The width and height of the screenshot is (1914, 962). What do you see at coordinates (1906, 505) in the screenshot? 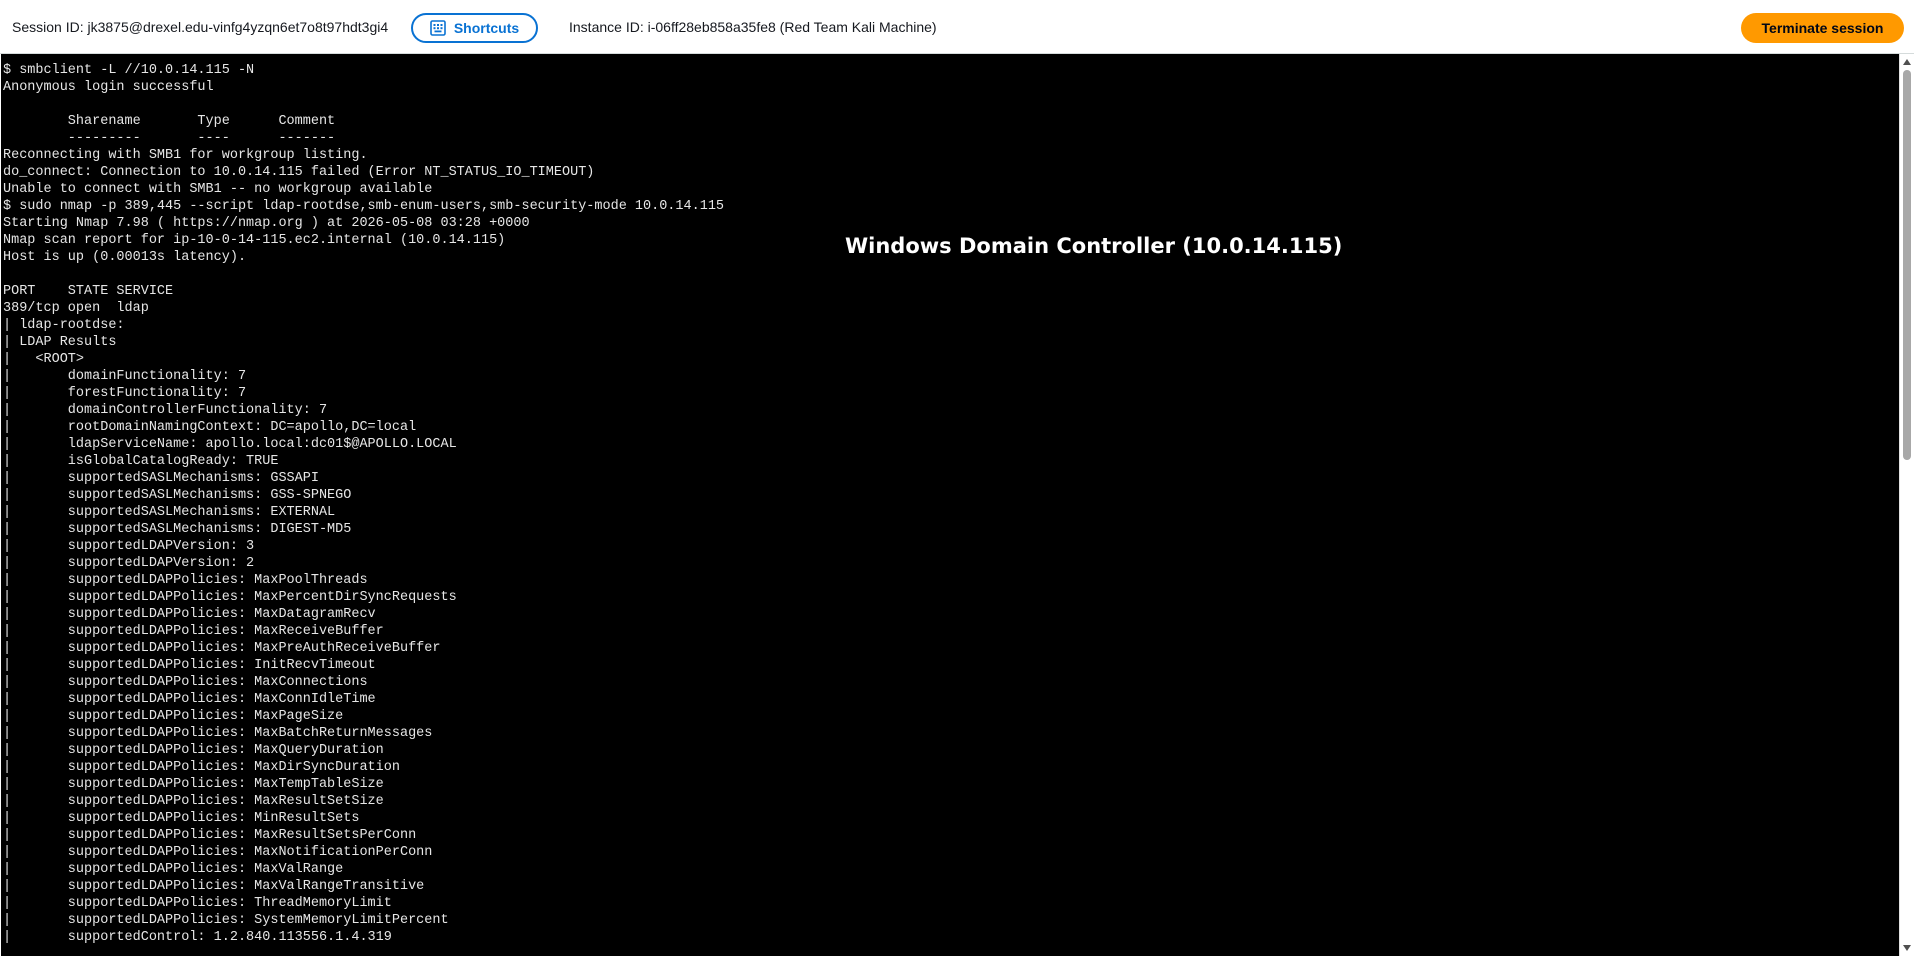
I see `terminal-scrollbar` at bounding box center [1906, 505].